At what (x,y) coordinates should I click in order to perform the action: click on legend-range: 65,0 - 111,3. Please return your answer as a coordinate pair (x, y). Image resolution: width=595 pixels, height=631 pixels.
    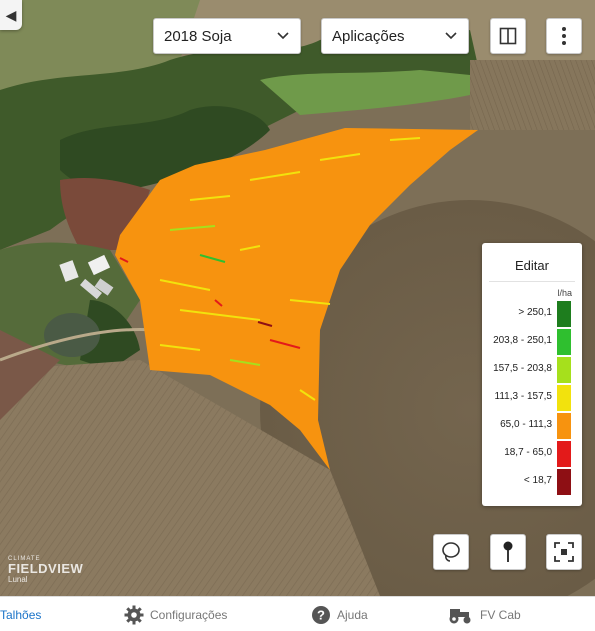
    Looking at the image, I should click on (532, 426).